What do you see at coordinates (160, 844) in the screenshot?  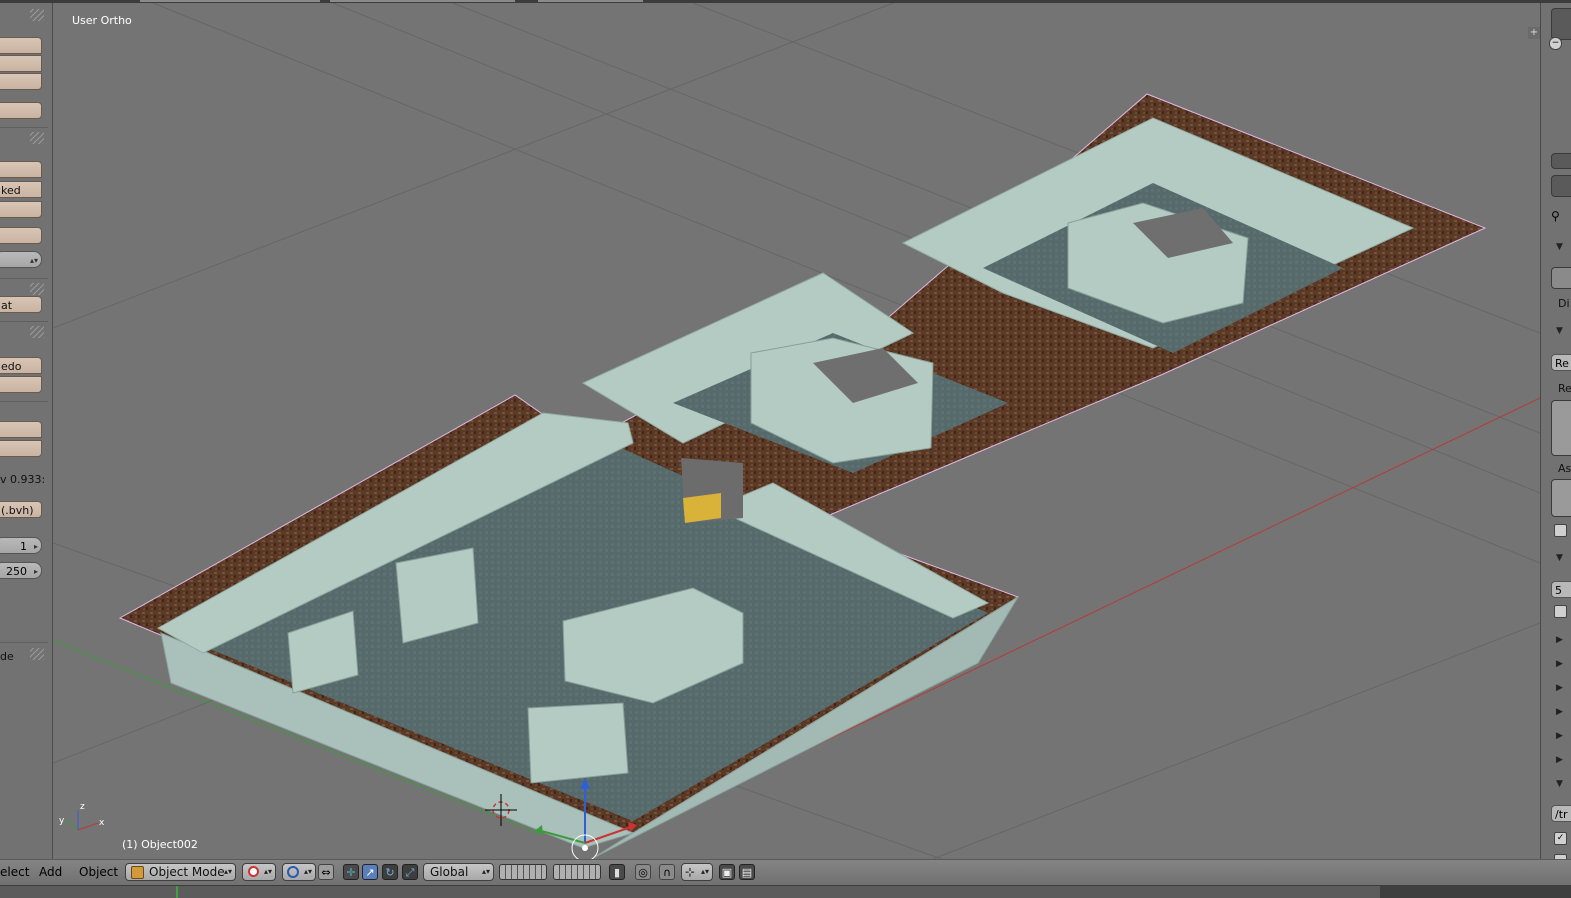 I see `active-object-label: (1) Object002` at bounding box center [160, 844].